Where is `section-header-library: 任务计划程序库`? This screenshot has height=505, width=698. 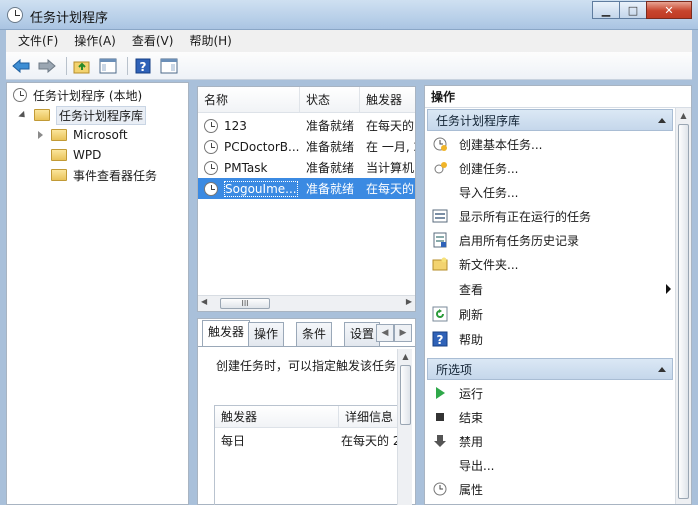 section-header-library: 任务计划程序库 is located at coordinates (550, 120).